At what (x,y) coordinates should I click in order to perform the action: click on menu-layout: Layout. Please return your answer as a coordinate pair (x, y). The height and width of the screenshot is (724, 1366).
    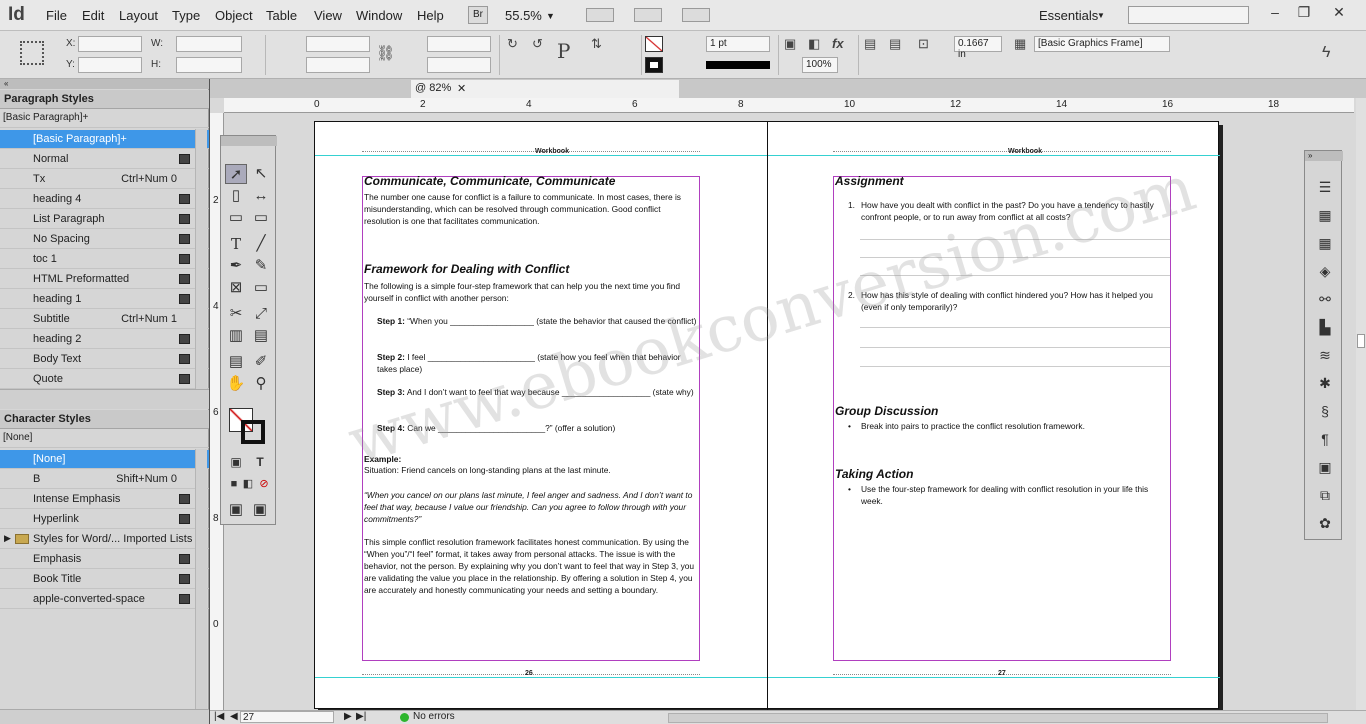
    Looking at the image, I should click on (138, 15).